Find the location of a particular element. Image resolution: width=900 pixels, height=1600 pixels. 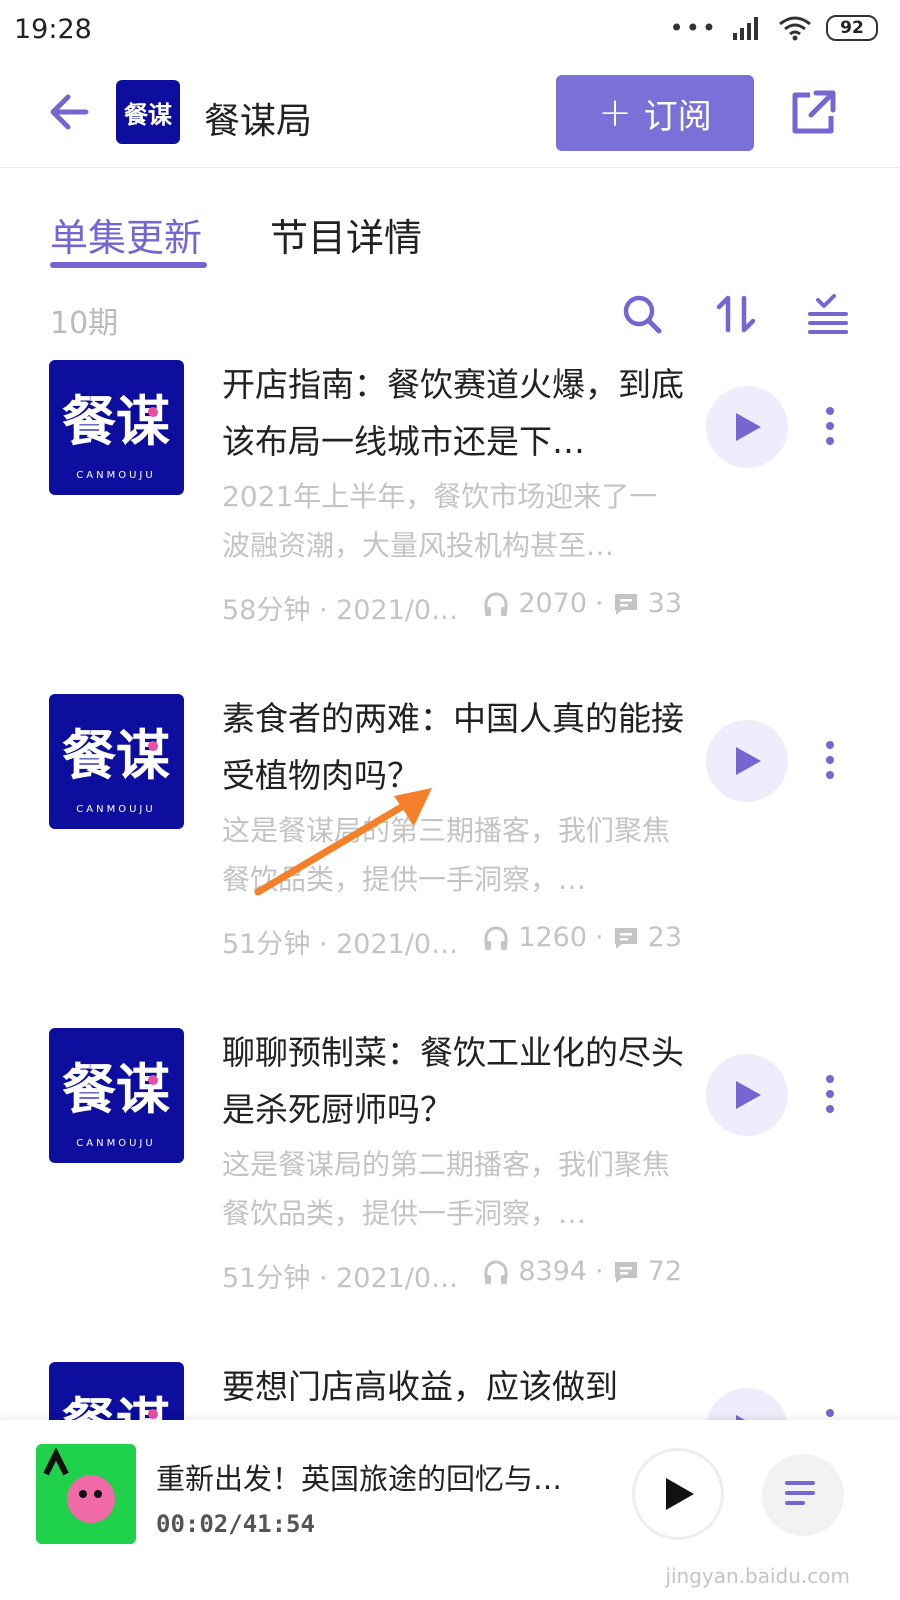

episode-title: 素食者的两难：中国人真的能接受植物肉吗？ is located at coordinates (457, 747).